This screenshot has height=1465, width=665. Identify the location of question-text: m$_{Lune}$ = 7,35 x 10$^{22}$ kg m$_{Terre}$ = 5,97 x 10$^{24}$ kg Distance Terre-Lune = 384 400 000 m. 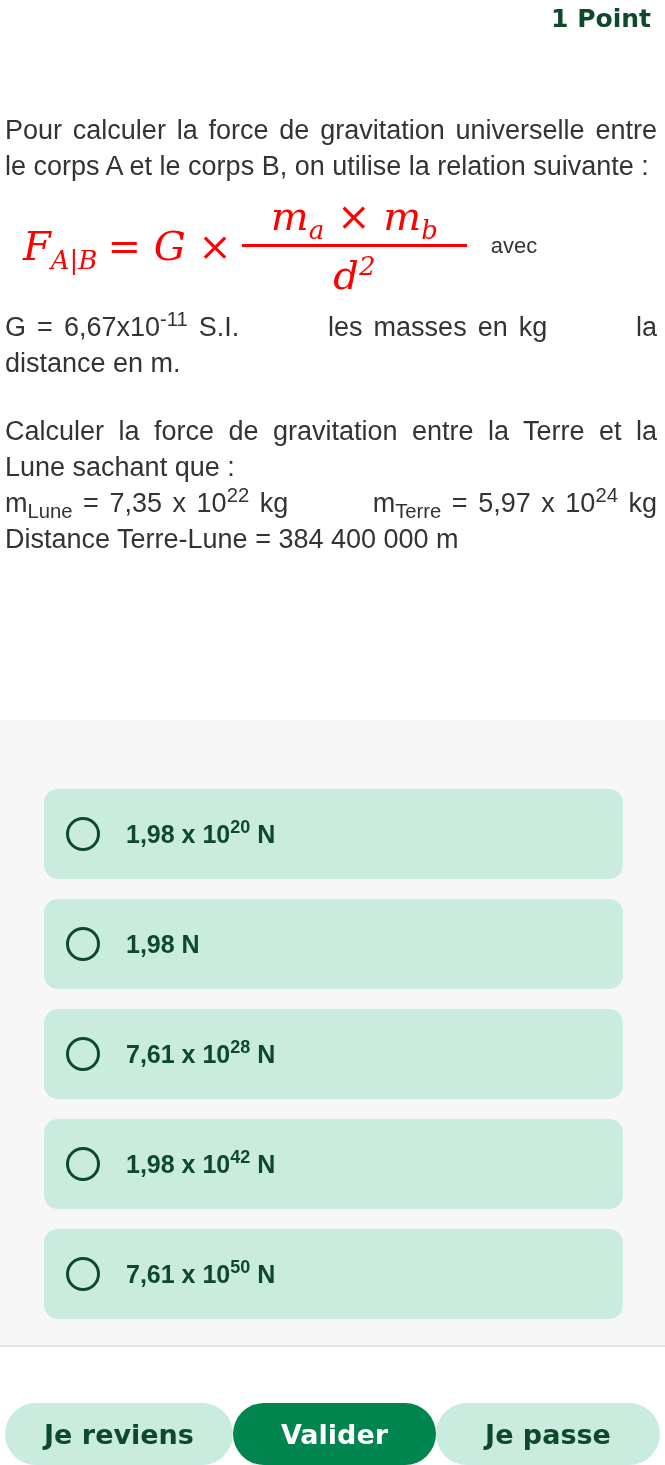
(331, 520).